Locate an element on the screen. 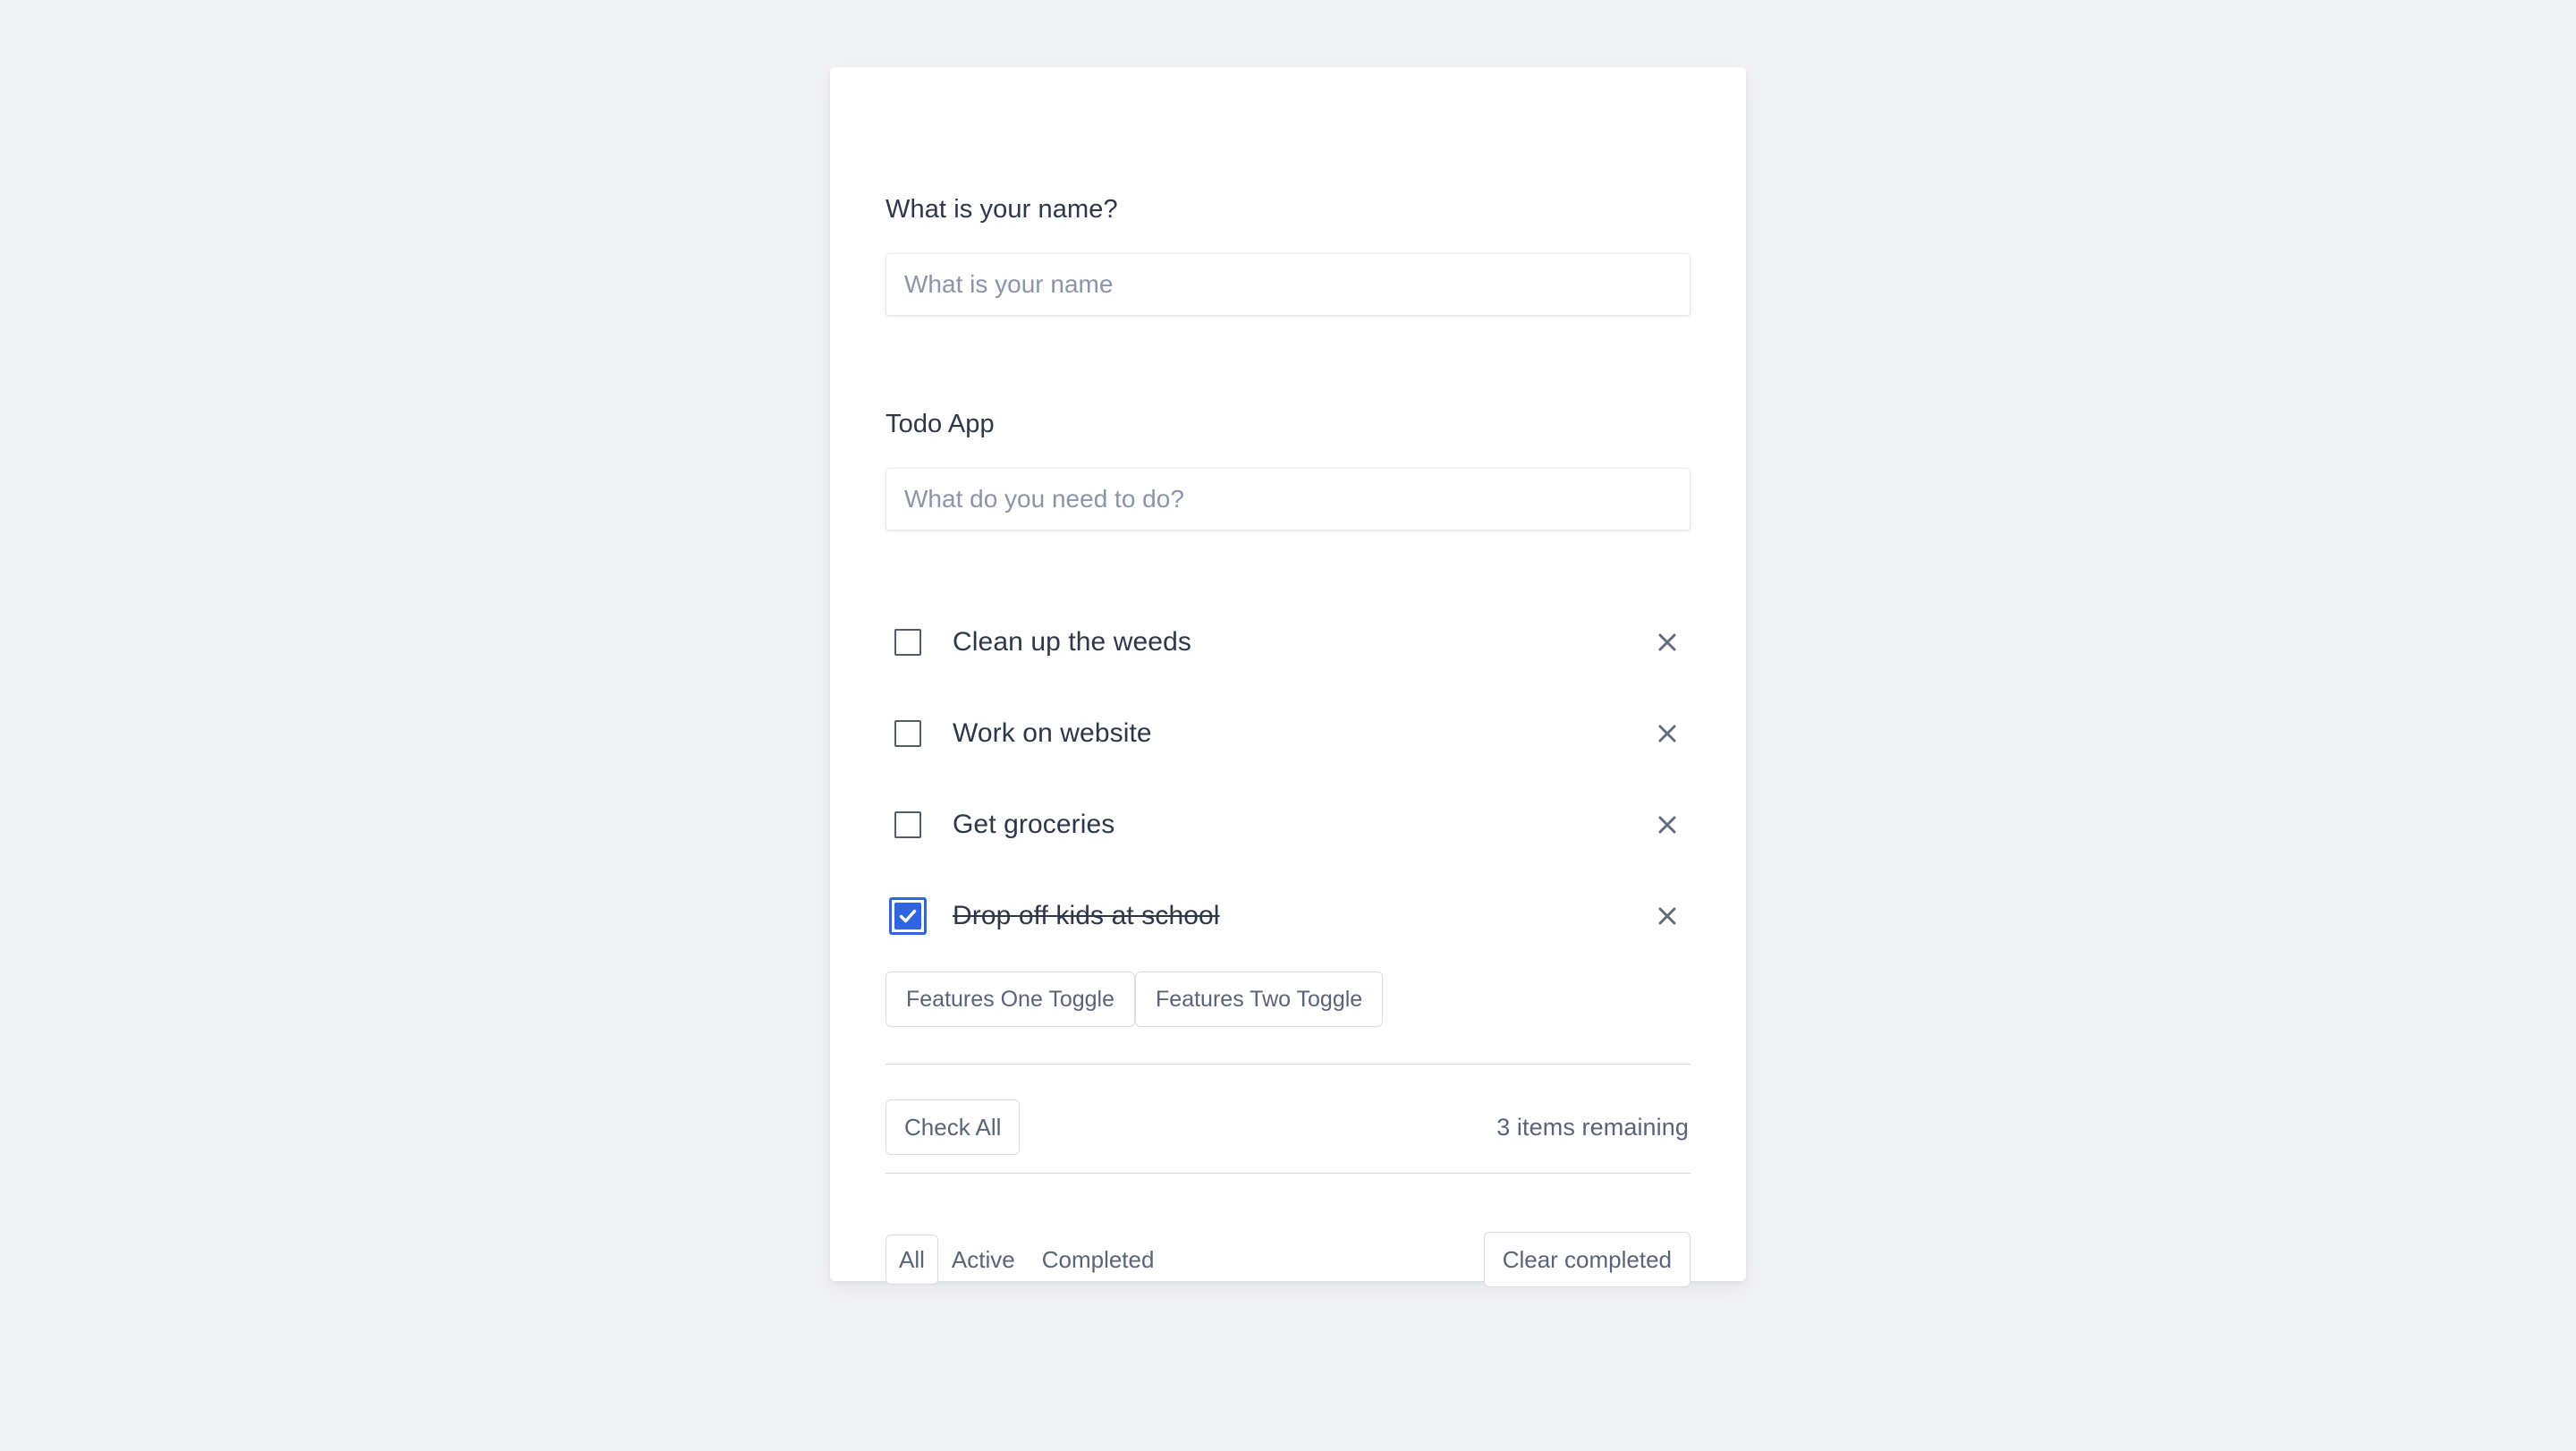  actions-row: Check All 3 items remaining is located at coordinates (1288, 1127).